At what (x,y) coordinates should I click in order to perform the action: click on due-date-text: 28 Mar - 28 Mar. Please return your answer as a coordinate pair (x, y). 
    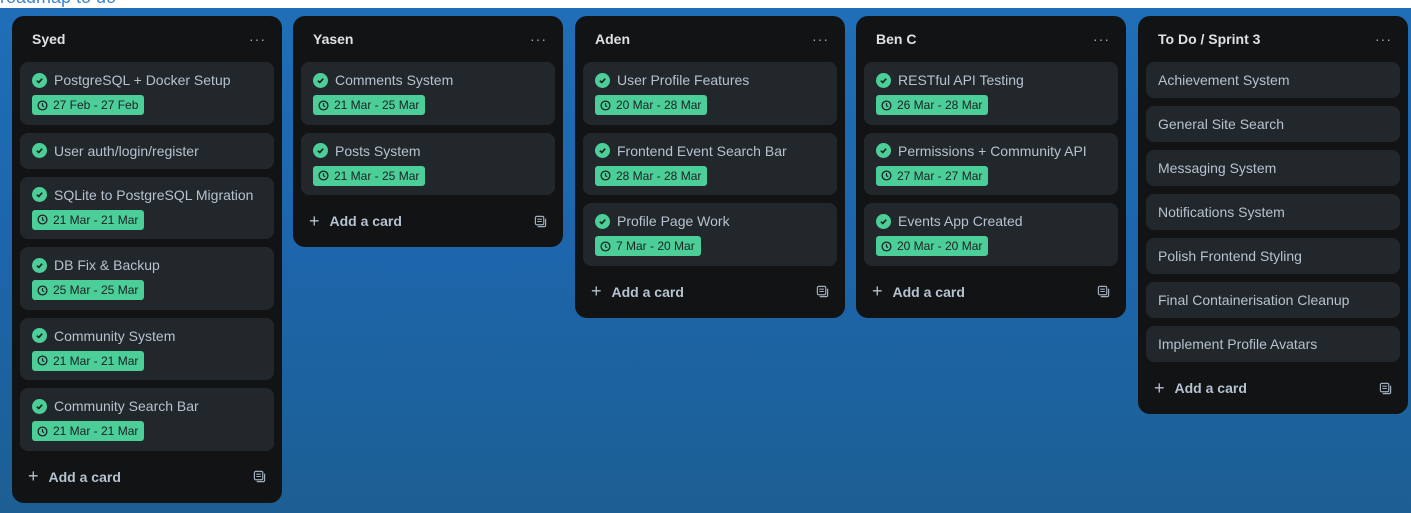
    Looking at the image, I should click on (659, 175).